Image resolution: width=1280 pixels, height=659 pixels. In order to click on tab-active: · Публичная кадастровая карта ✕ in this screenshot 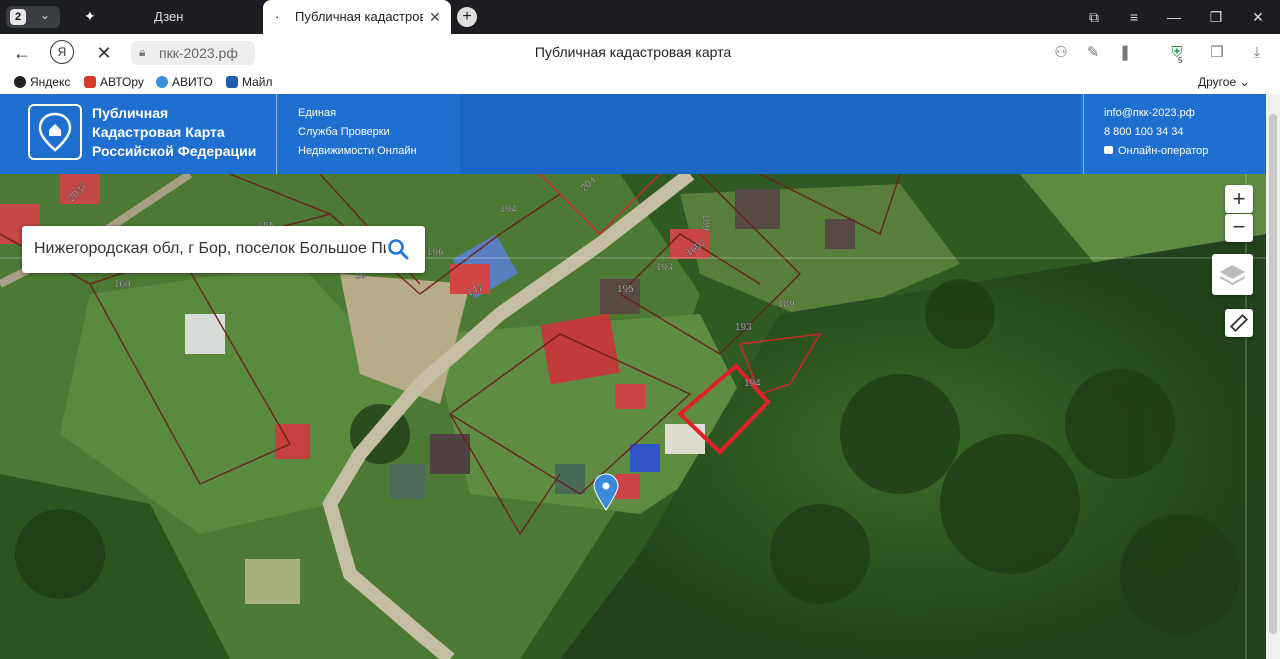, I will do `click(357, 17)`.